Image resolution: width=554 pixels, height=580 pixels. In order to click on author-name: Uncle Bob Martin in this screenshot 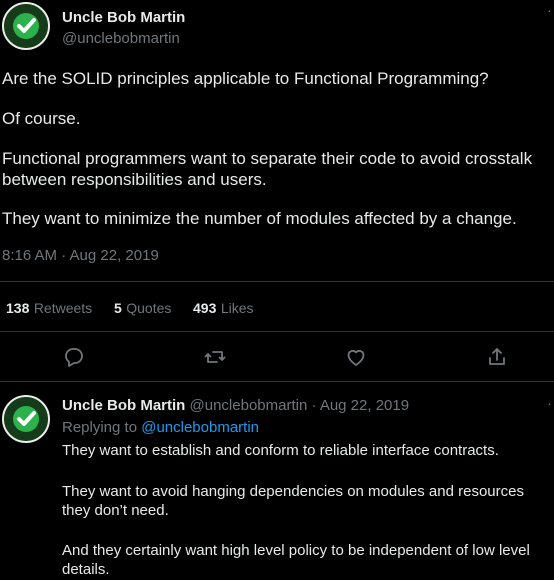, I will do `click(123, 17)`.